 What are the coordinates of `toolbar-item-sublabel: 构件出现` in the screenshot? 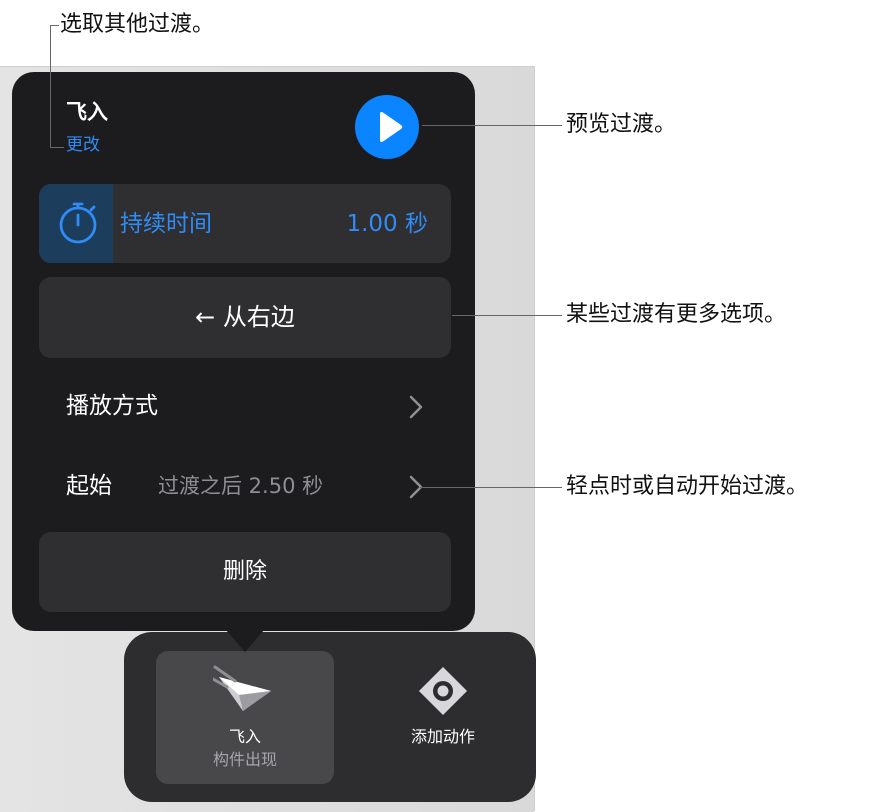 It's located at (244, 759).